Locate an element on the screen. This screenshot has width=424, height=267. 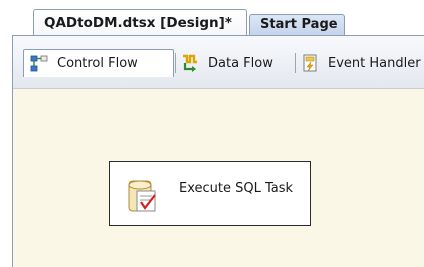
tab-start-page: Start Page is located at coordinates (297, 25).